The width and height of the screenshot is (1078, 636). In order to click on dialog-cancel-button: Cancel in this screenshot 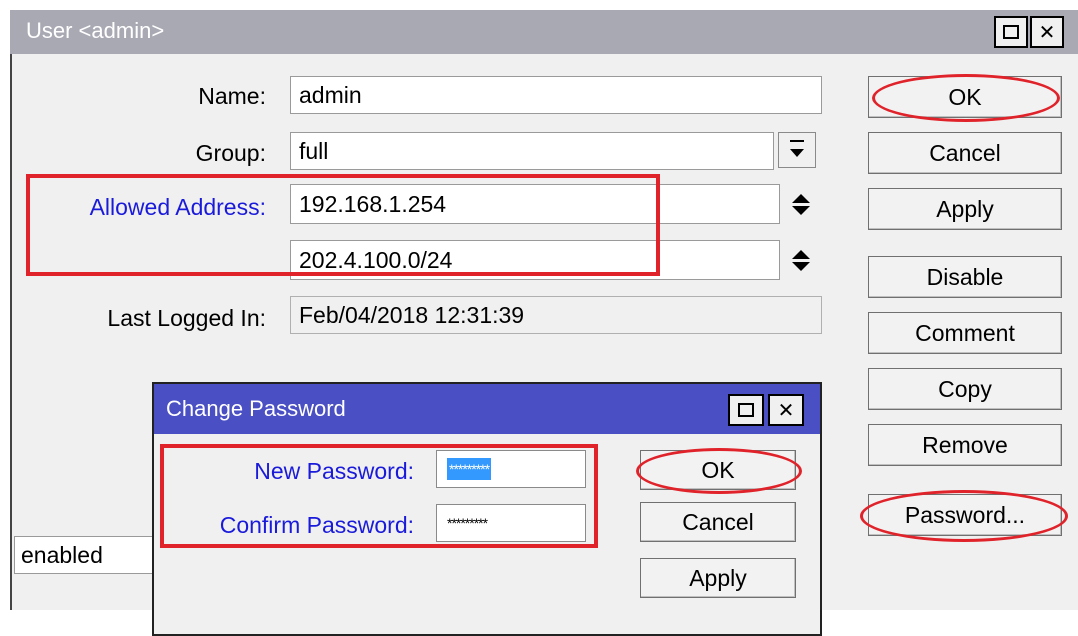, I will do `click(718, 522)`.